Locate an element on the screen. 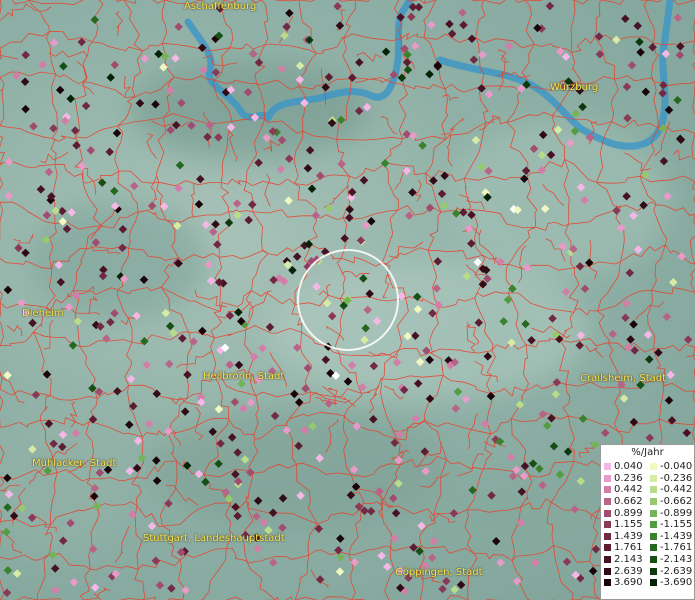 Image resolution: width=695 pixels, height=600 pixels. legend-negative-row: -3.690 is located at coordinates (670, 583).